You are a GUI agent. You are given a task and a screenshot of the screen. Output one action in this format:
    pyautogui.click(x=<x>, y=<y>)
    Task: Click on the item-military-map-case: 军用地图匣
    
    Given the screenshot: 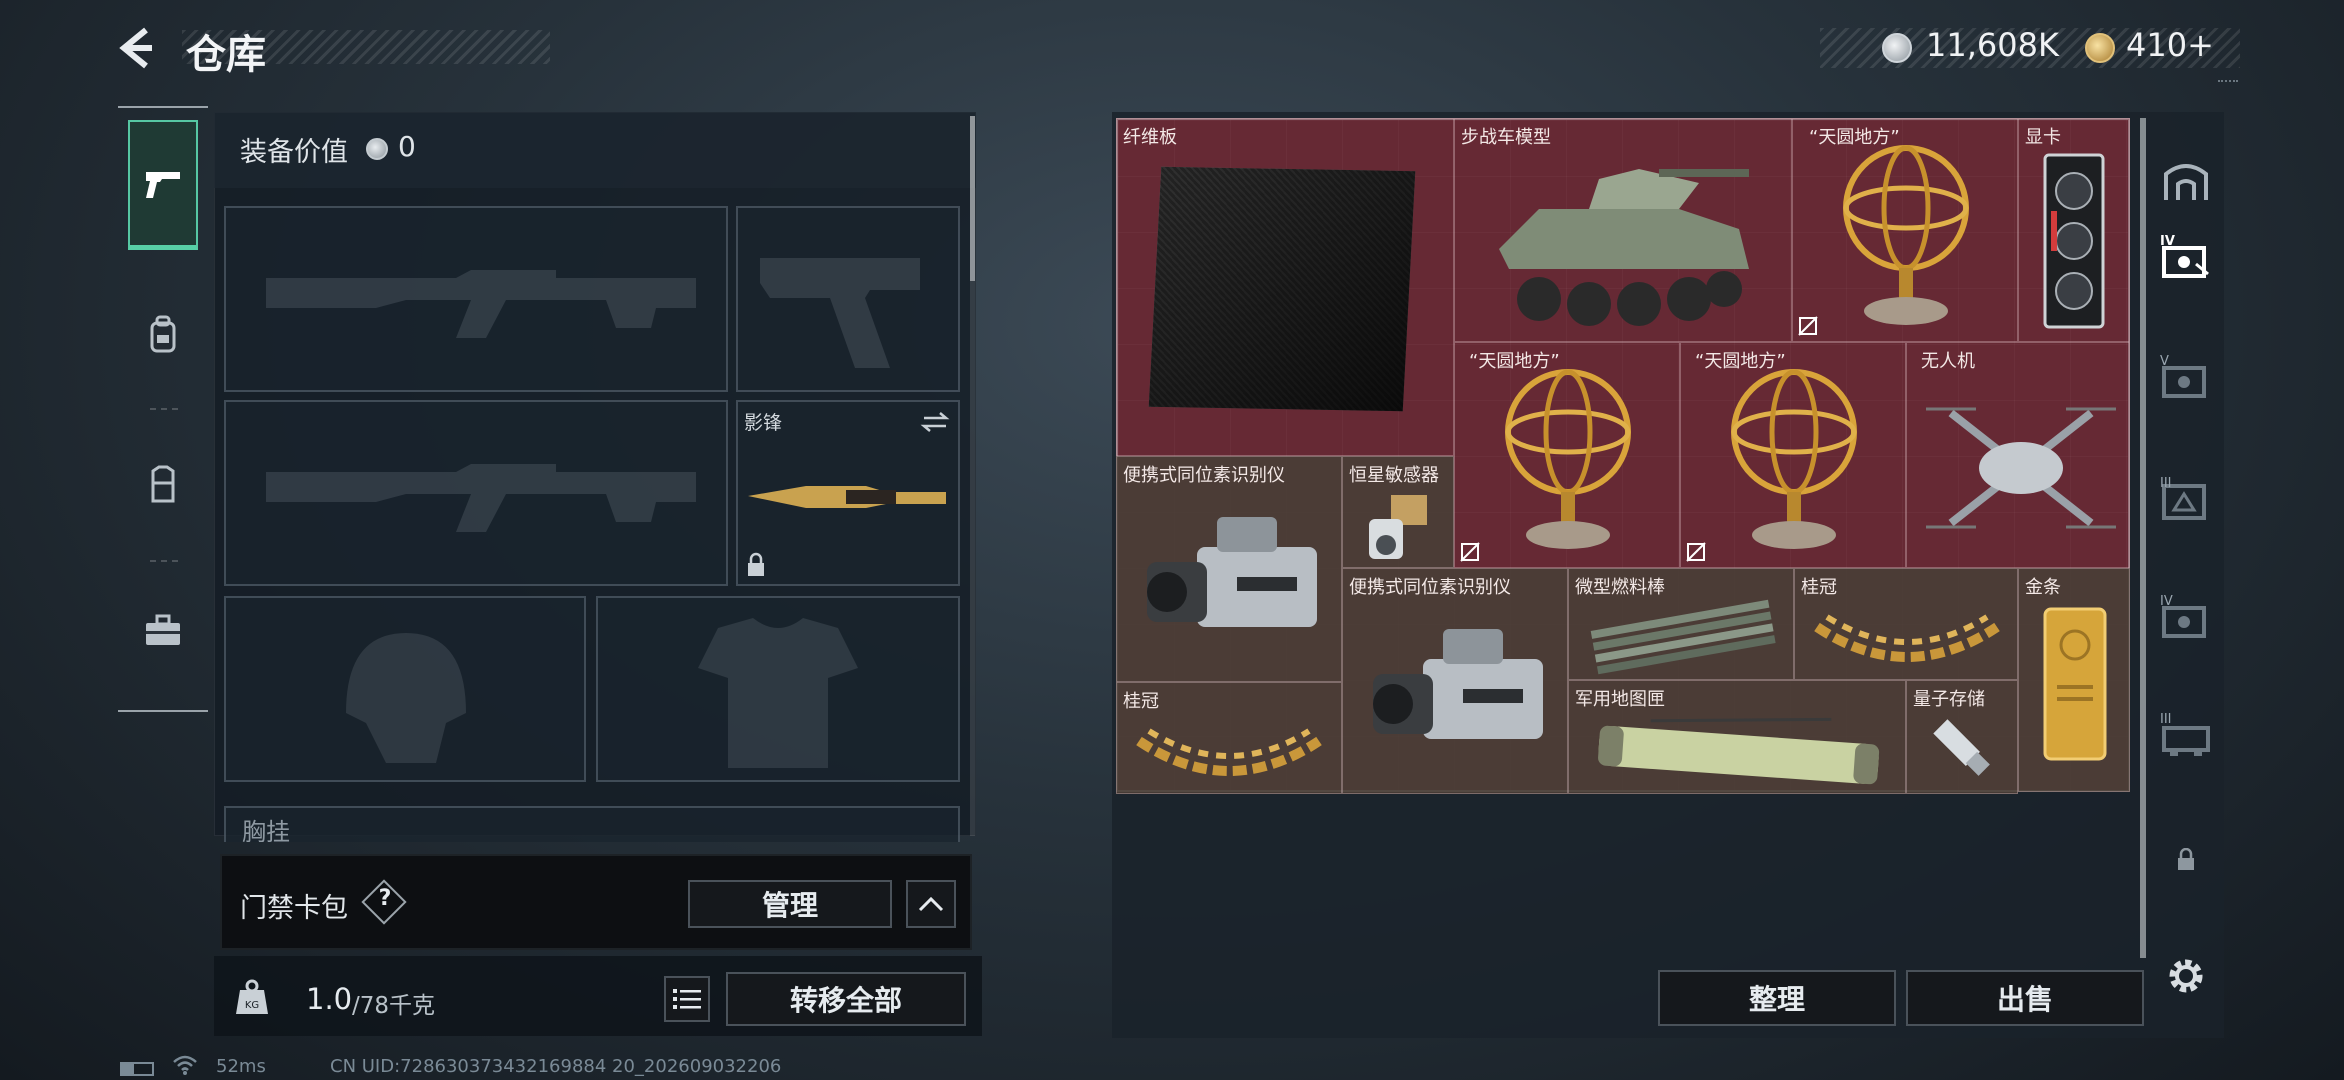 What is the action you would take?
    pyautogui.click(x=1737, y=737)
    